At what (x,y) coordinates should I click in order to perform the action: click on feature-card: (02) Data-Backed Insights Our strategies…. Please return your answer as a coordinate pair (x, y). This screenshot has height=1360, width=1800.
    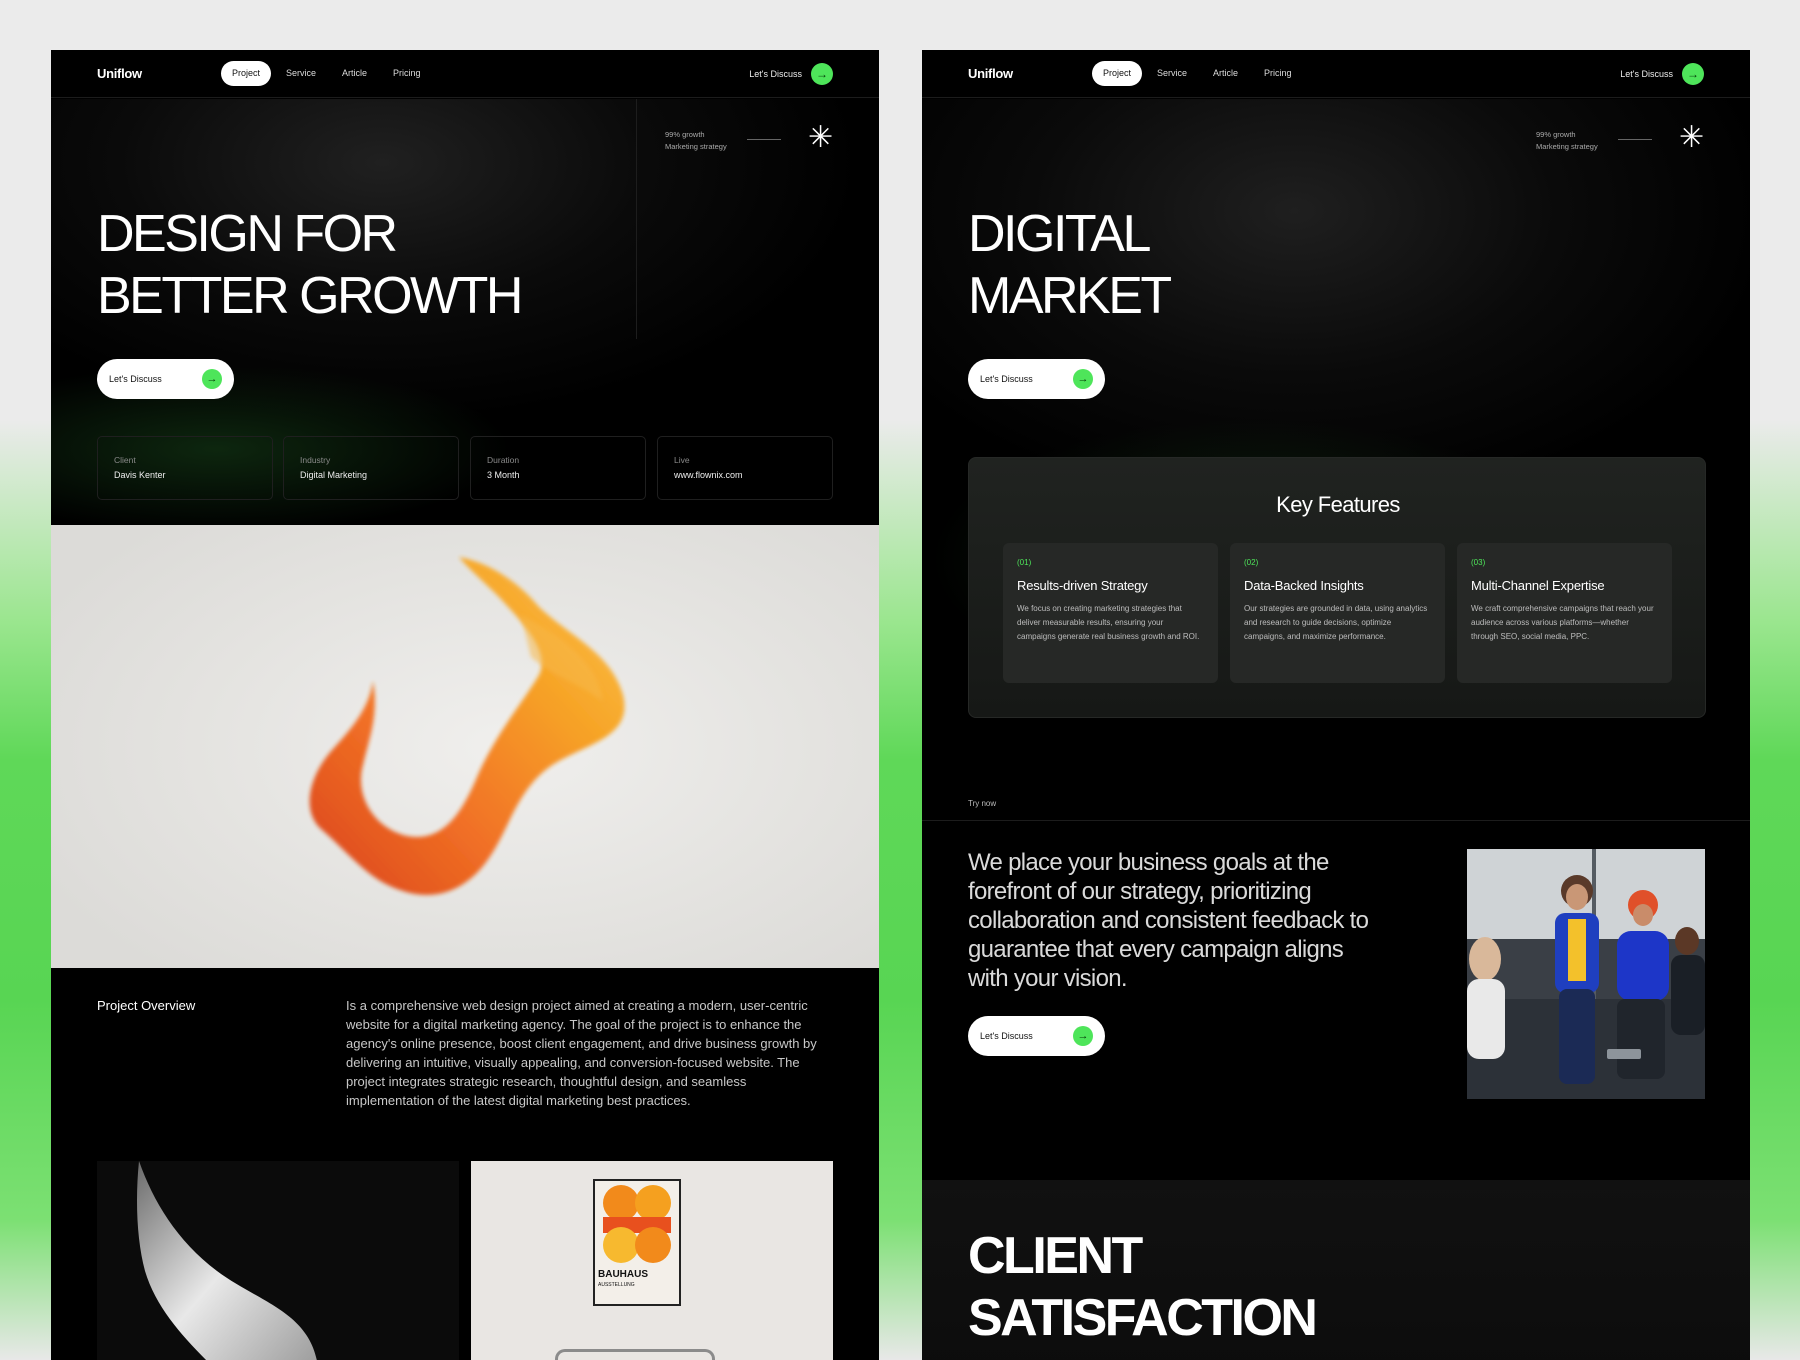
    Looking at the image, I should click on (1337, 613).